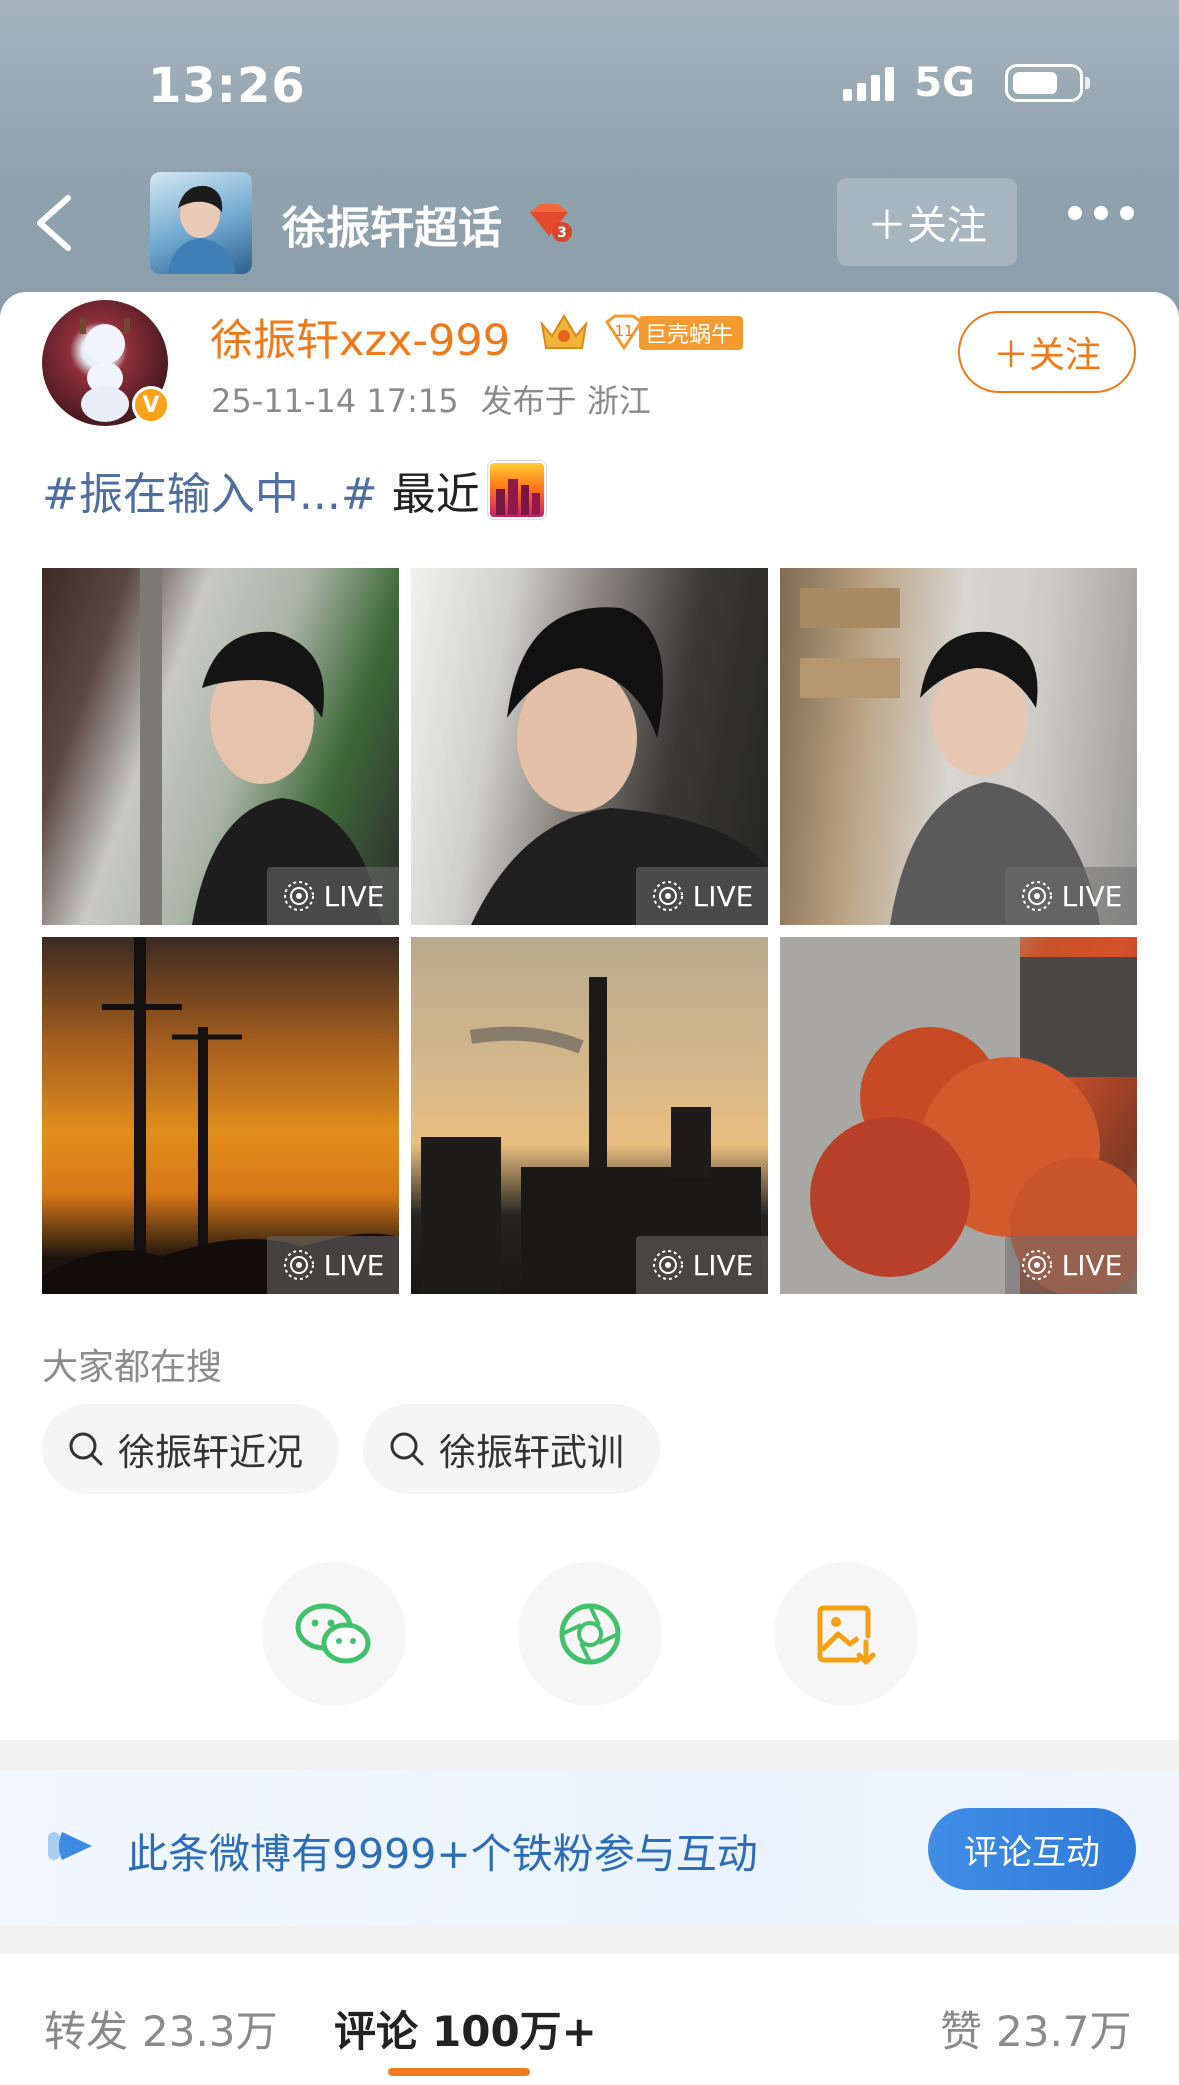 Image resolution: width=1179 pixels, height=2085 pixels. What do you see at coordinates (1032, 1849) in the screenshot?
I see `comment-interact-button: 评论互动` at bounding box center [1032, 1849].